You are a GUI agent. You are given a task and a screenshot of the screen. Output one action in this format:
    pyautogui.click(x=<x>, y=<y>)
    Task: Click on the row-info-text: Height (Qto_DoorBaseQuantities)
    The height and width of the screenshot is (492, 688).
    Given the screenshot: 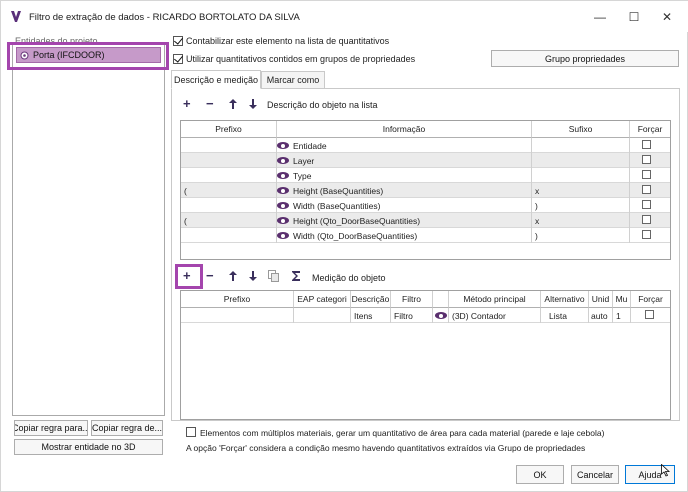 What is the action you would take?
    pyautogui.click(x=357, y=220)
    